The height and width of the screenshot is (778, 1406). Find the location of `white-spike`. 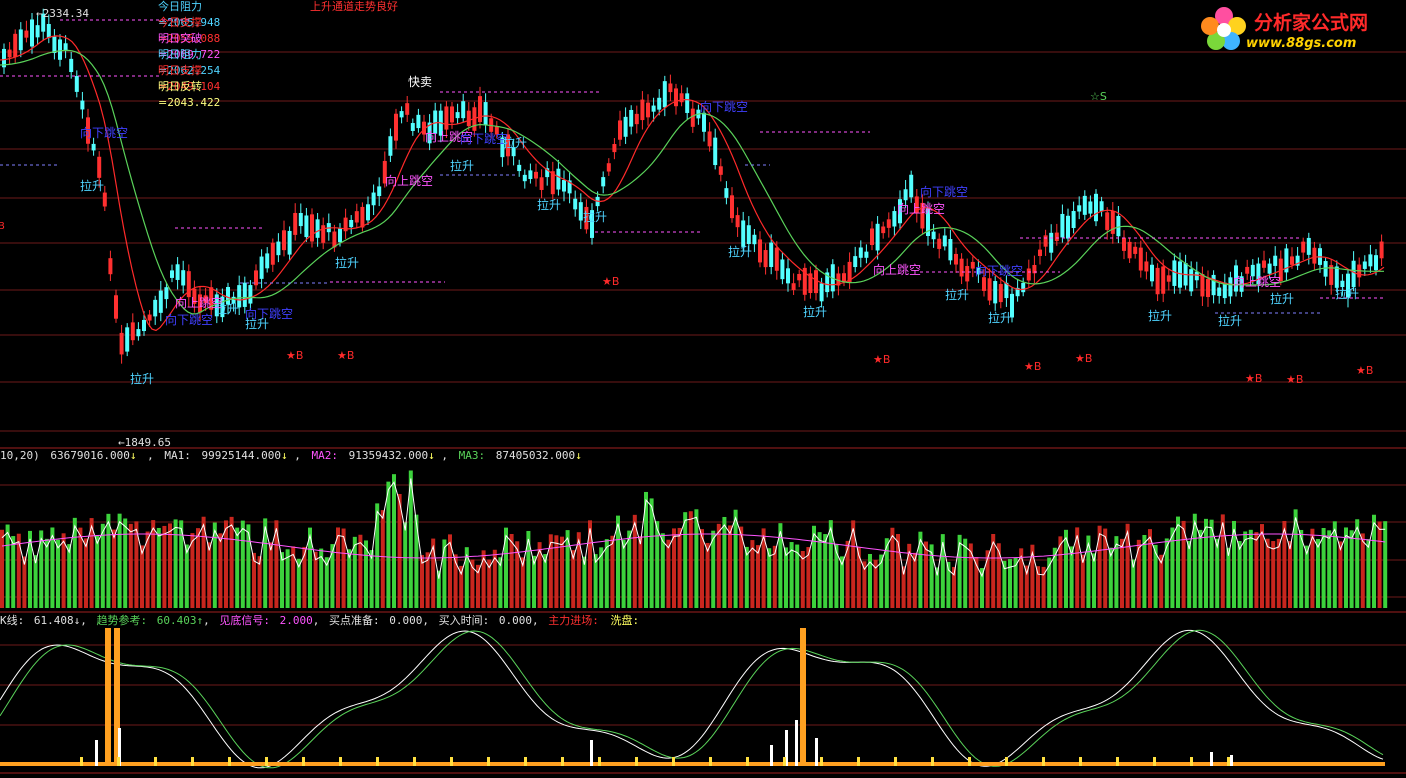

white-spike is located at coordinates (771, 755).